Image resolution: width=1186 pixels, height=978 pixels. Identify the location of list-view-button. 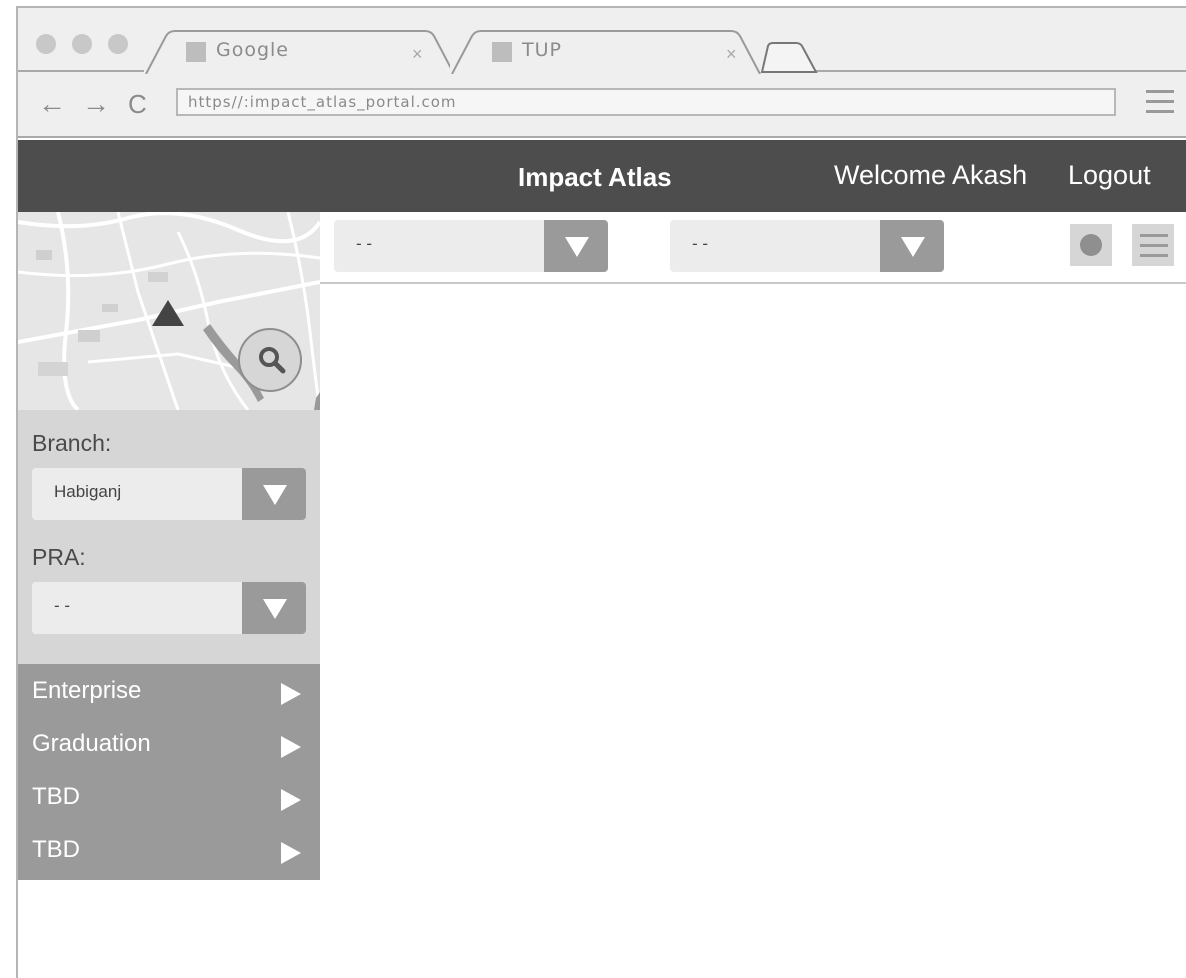
(1153, 245).